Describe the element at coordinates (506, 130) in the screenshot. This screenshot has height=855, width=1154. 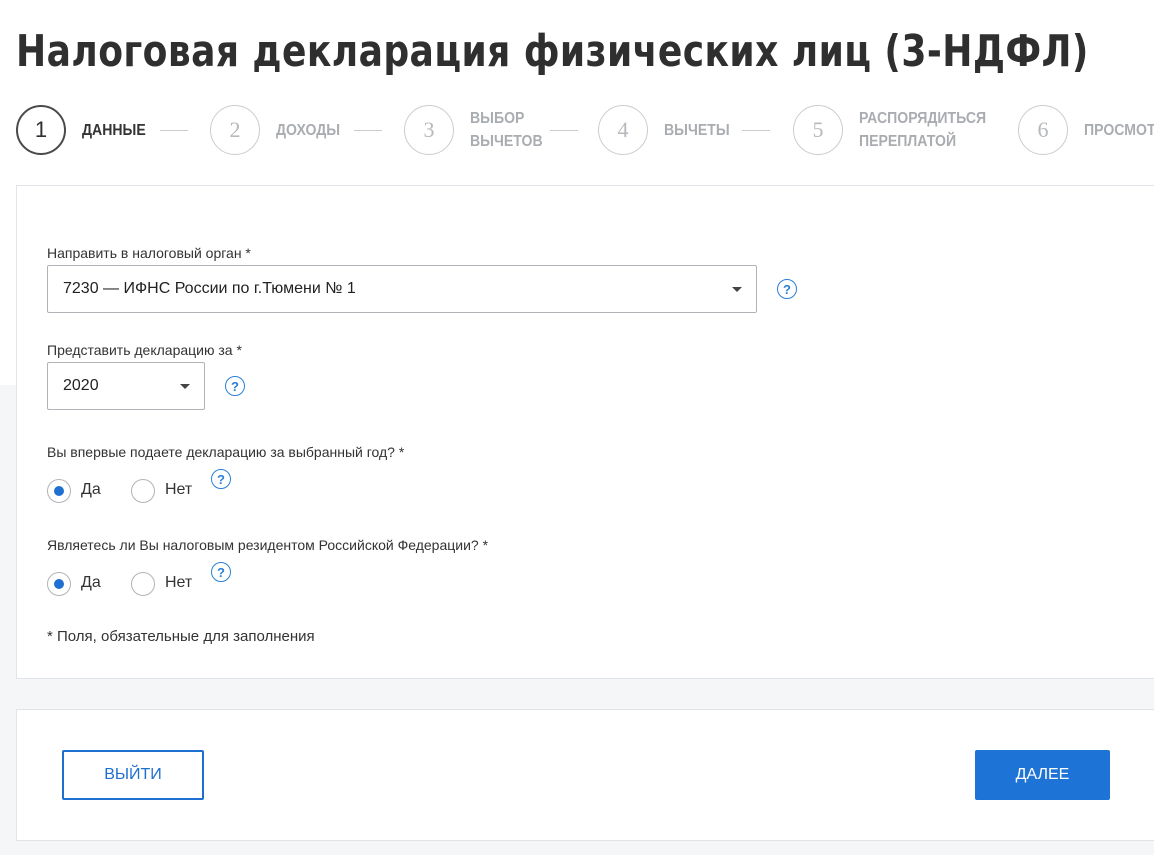
I see `step-3-label: ВЫБОР ВЫЧЕТОВ` at that location.